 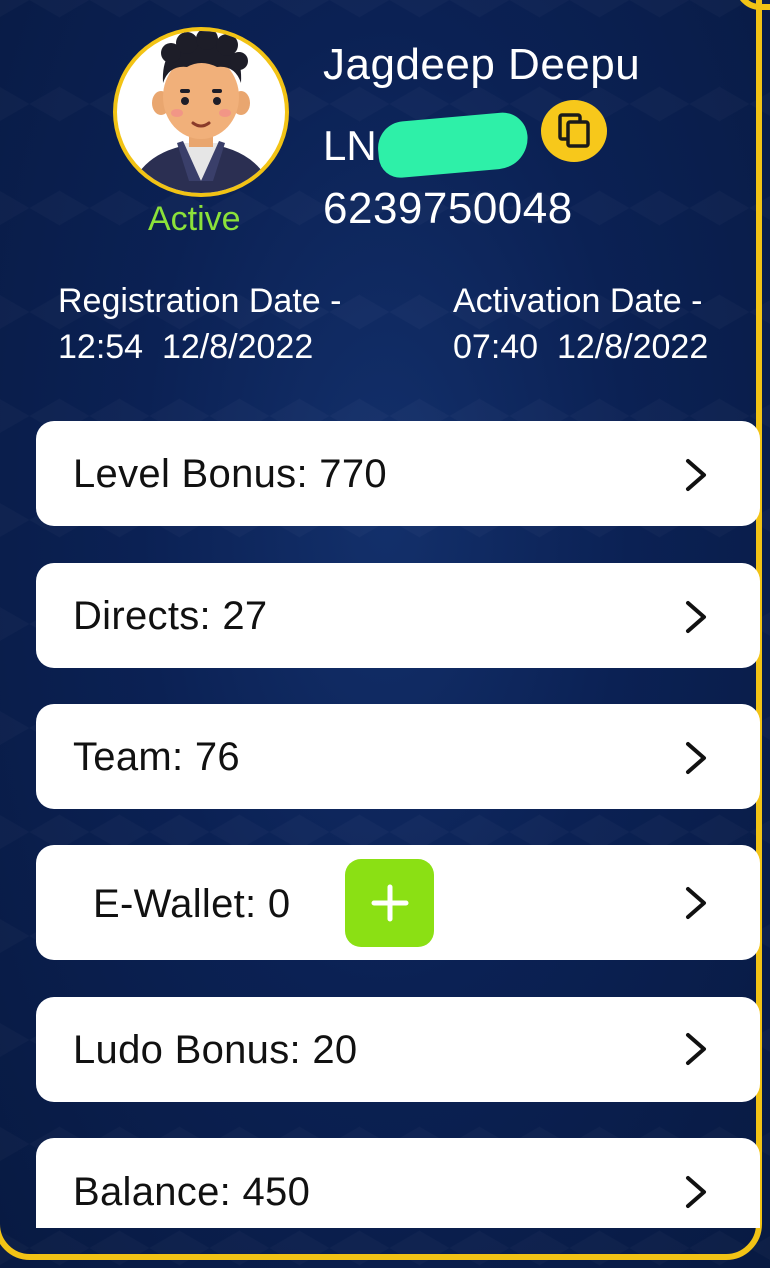 I want to click on redaction-mark, so click(x=453, y=145).